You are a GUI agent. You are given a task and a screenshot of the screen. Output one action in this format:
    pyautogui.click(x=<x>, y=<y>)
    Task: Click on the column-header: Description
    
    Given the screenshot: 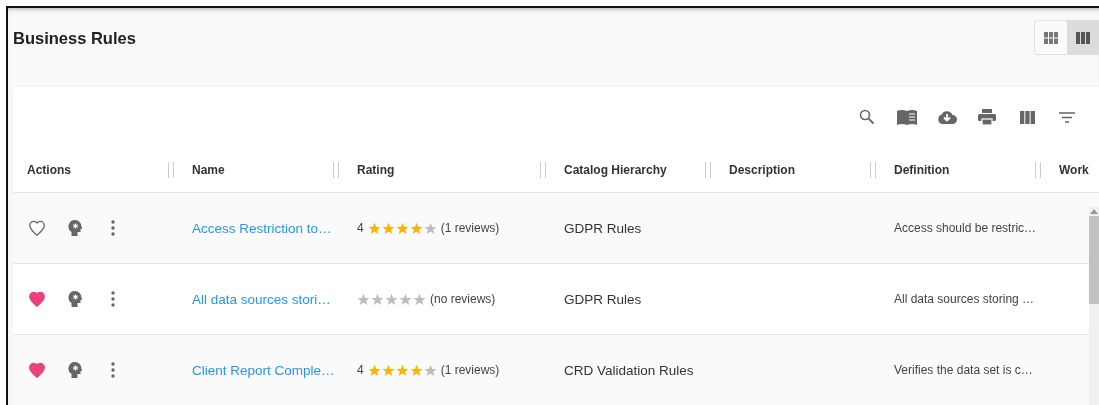 What is the action you would take?
    pyautogui.click(x=762, y=169)
    